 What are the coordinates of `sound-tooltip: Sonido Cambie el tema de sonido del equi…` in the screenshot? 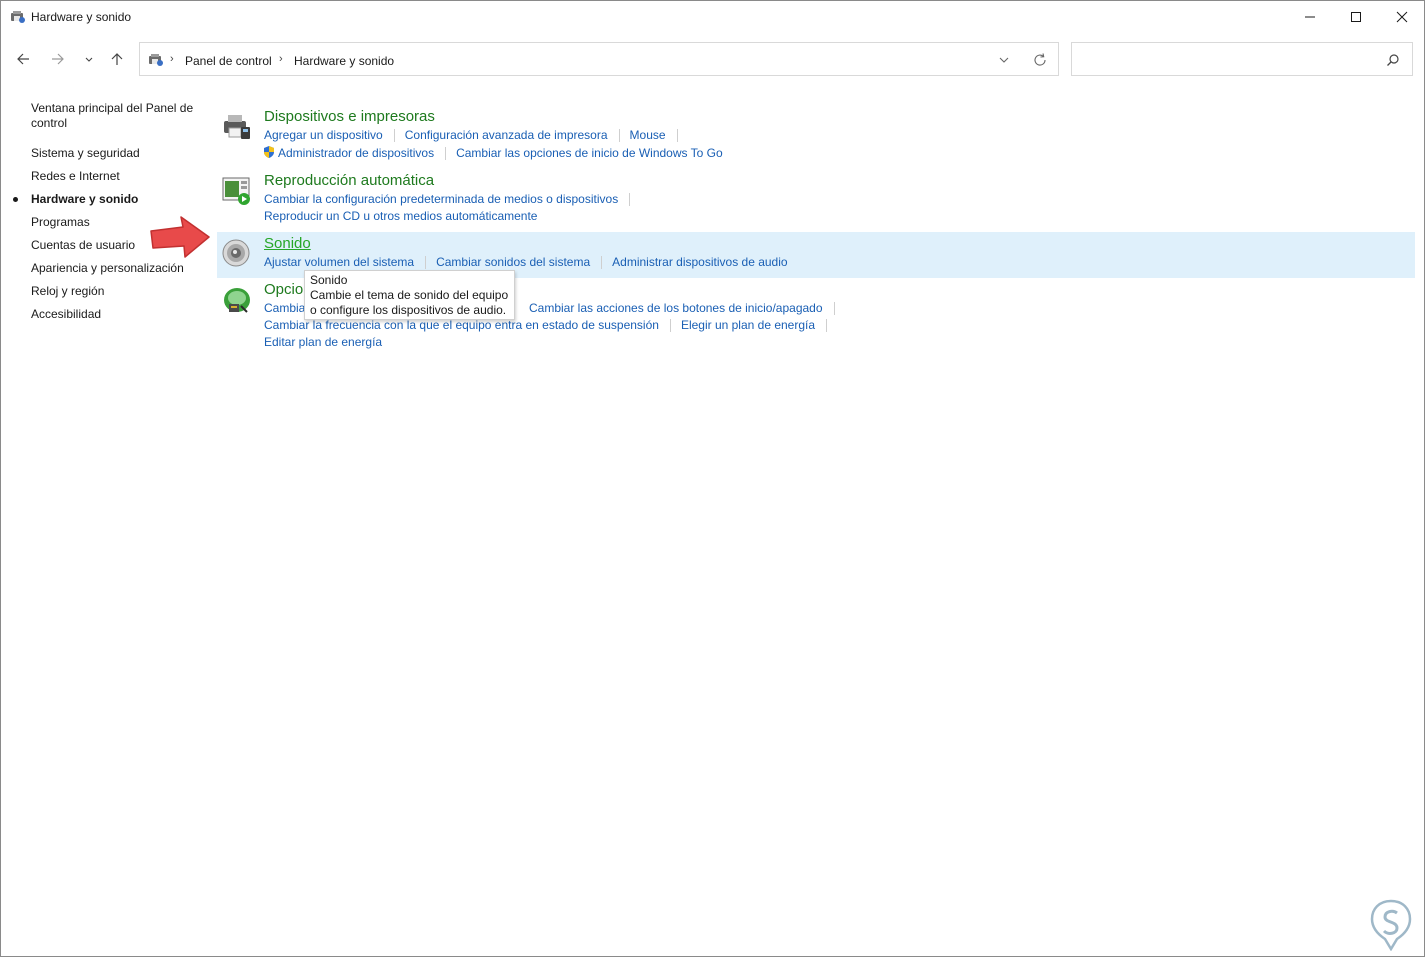 It's located at (409, 295).